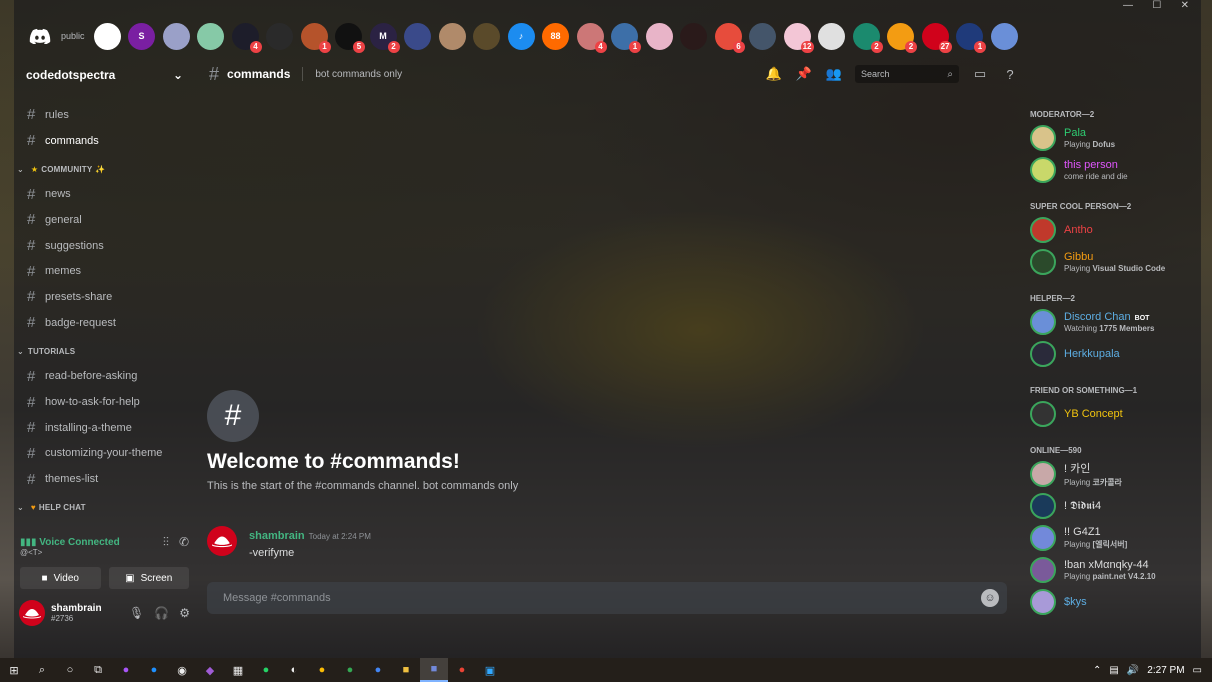 This screenshot has width=1212, height=682. Describe the element at coordinates (406, 670) in the screenshot. I see `file-explorer-icon: ■` at that location.